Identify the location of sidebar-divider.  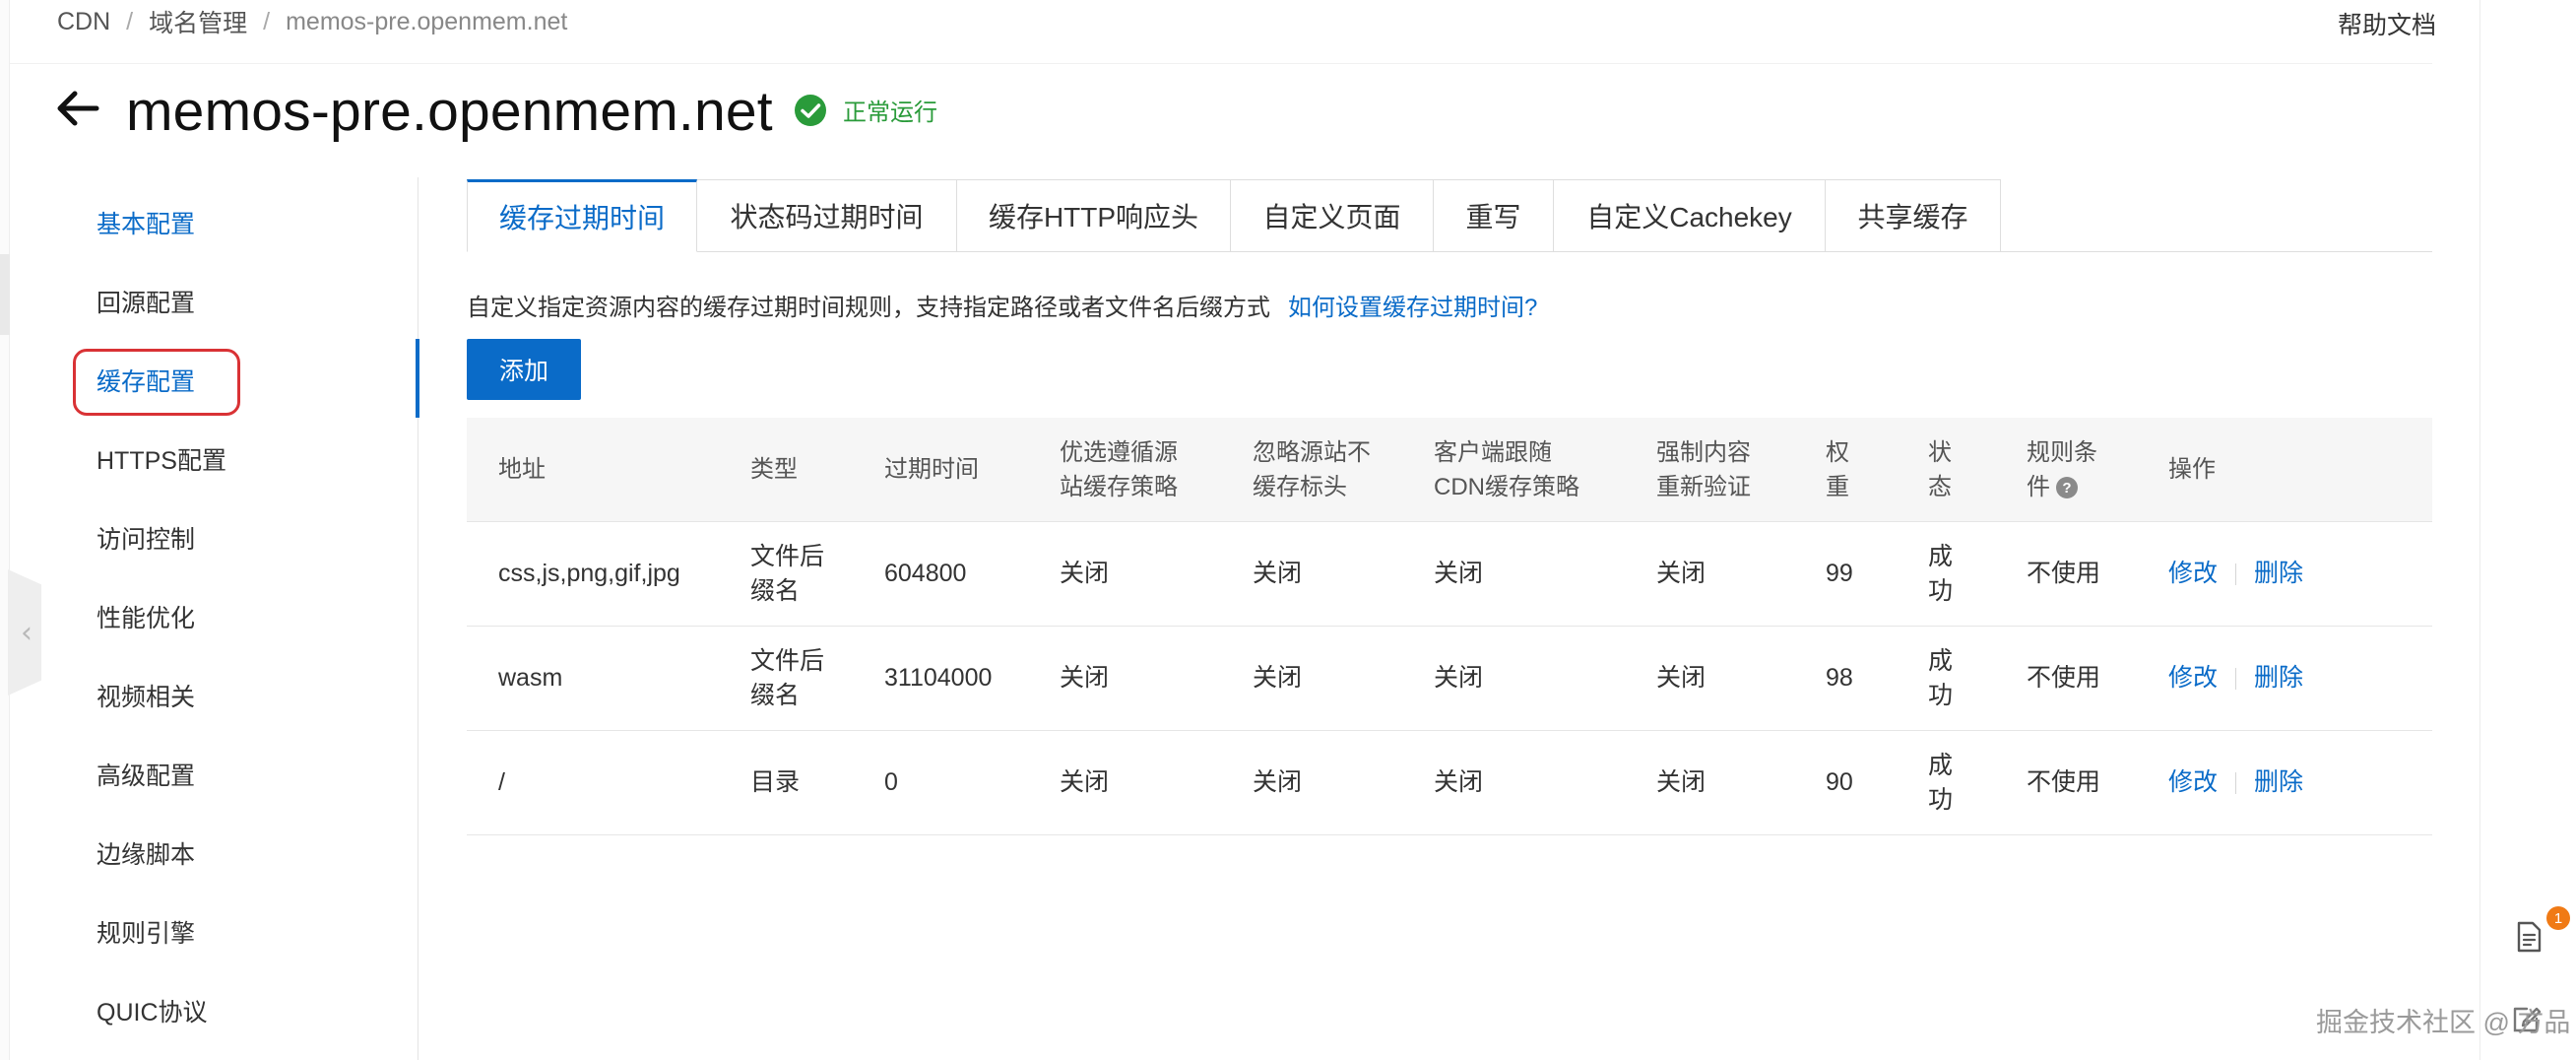
(418, 618).